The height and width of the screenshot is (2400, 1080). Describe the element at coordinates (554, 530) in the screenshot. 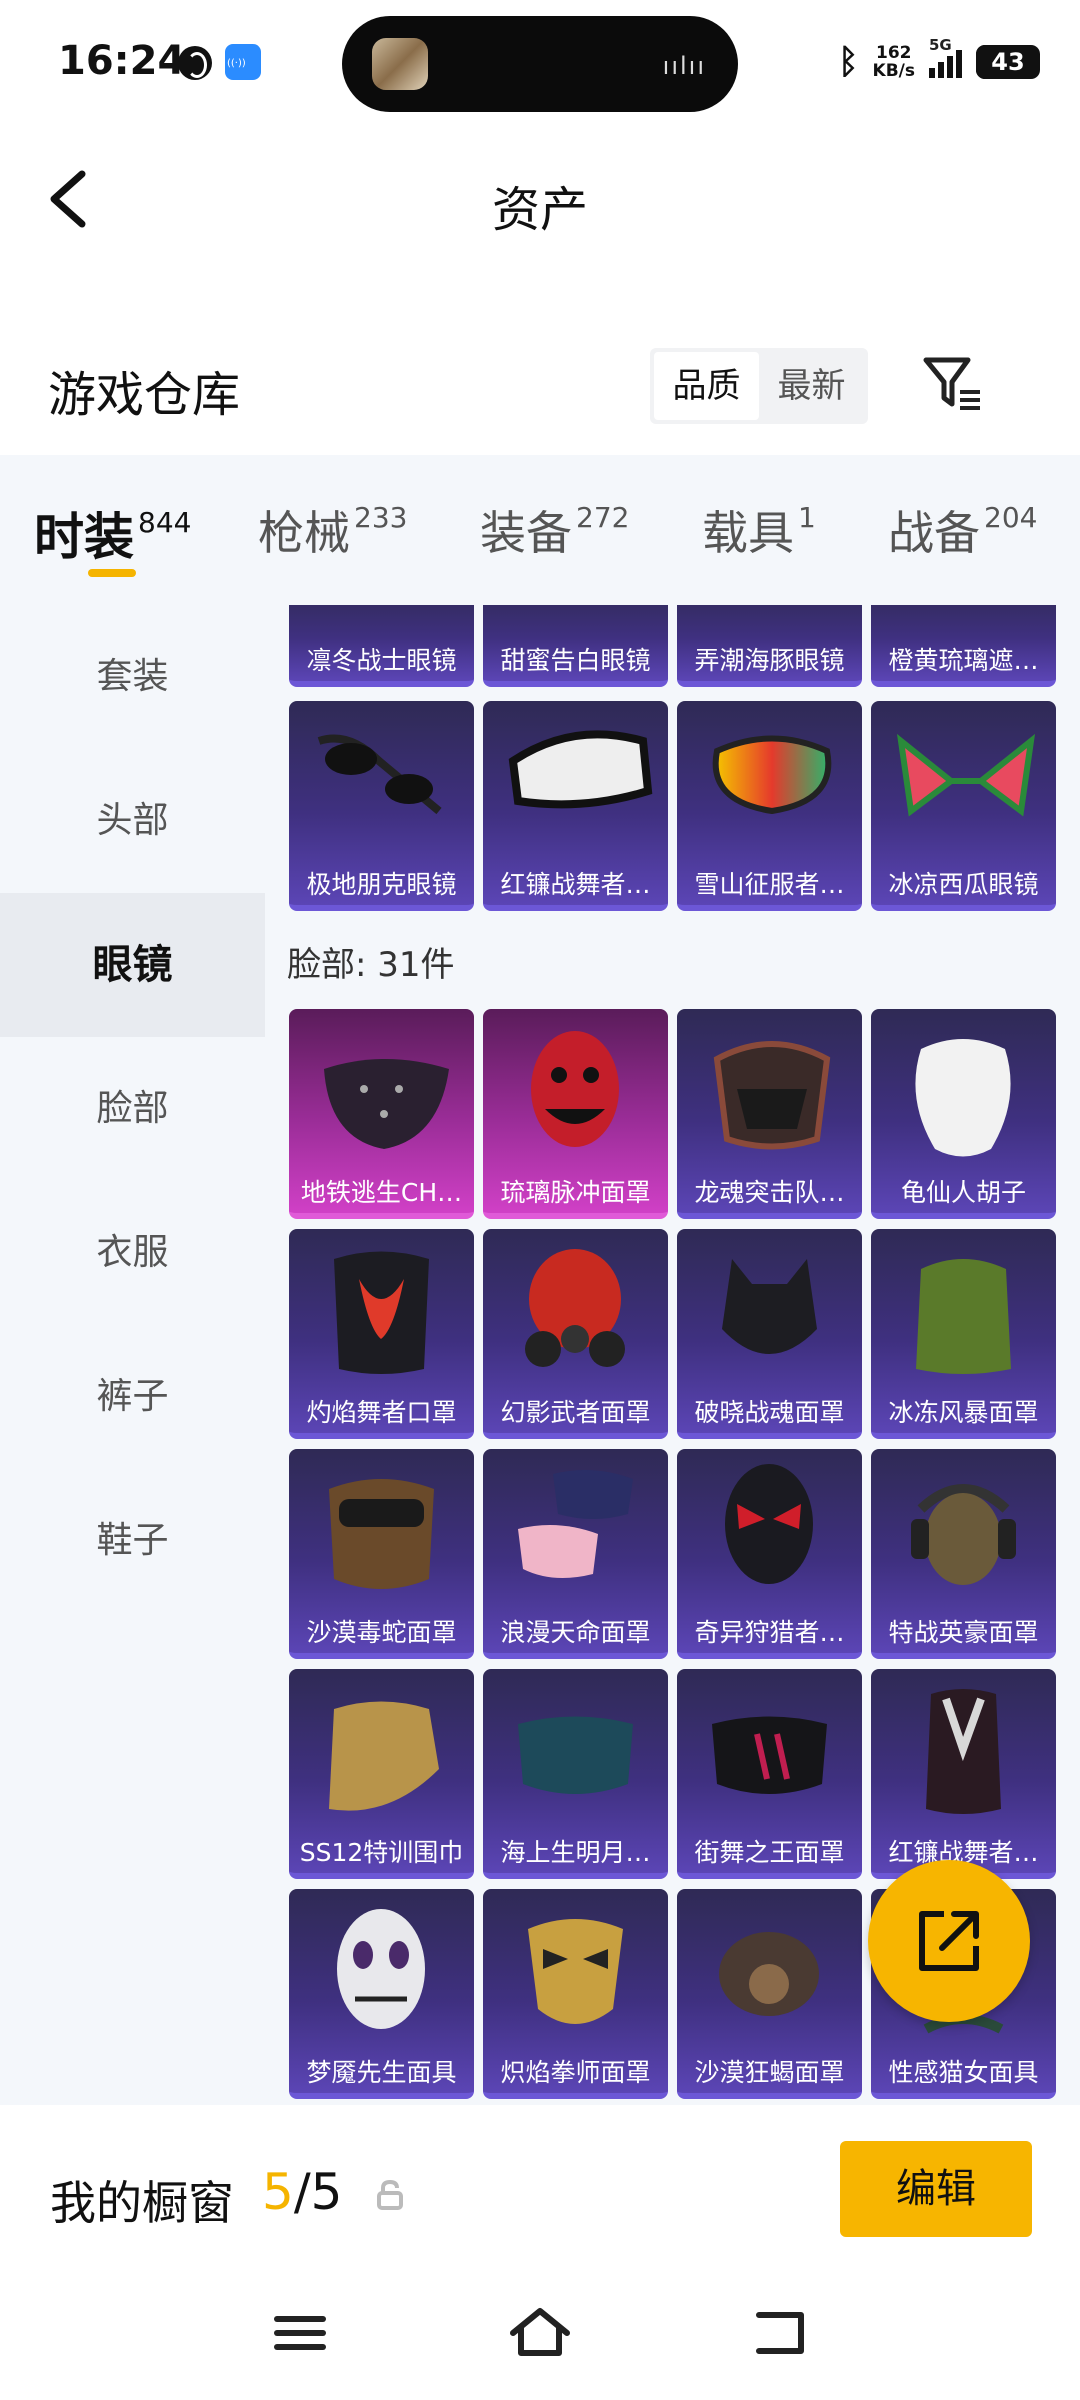

I see `tab-gear: 装备 272` at that location.